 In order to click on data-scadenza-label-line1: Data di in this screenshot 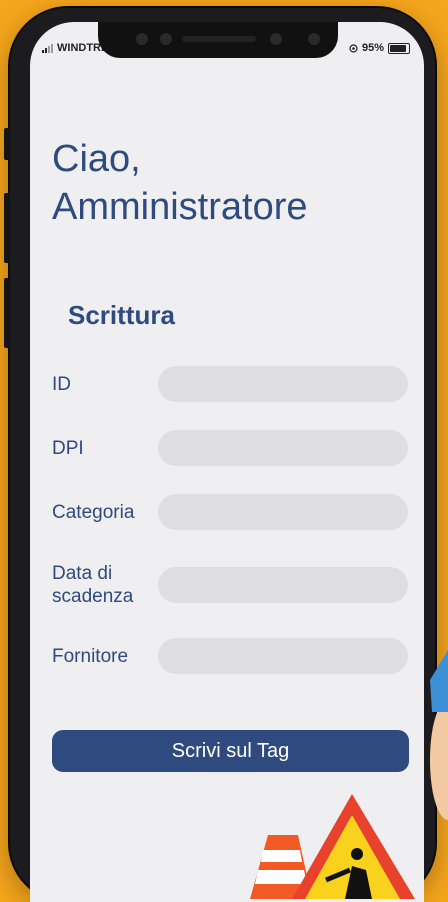, I will do `click(82, 573)`.